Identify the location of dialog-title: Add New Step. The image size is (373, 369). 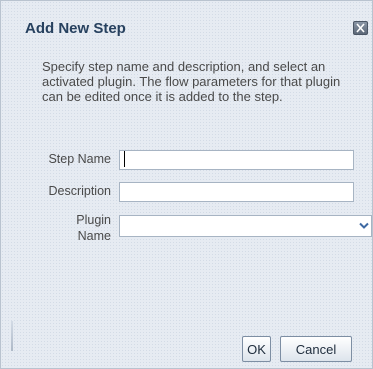
(75, 28).